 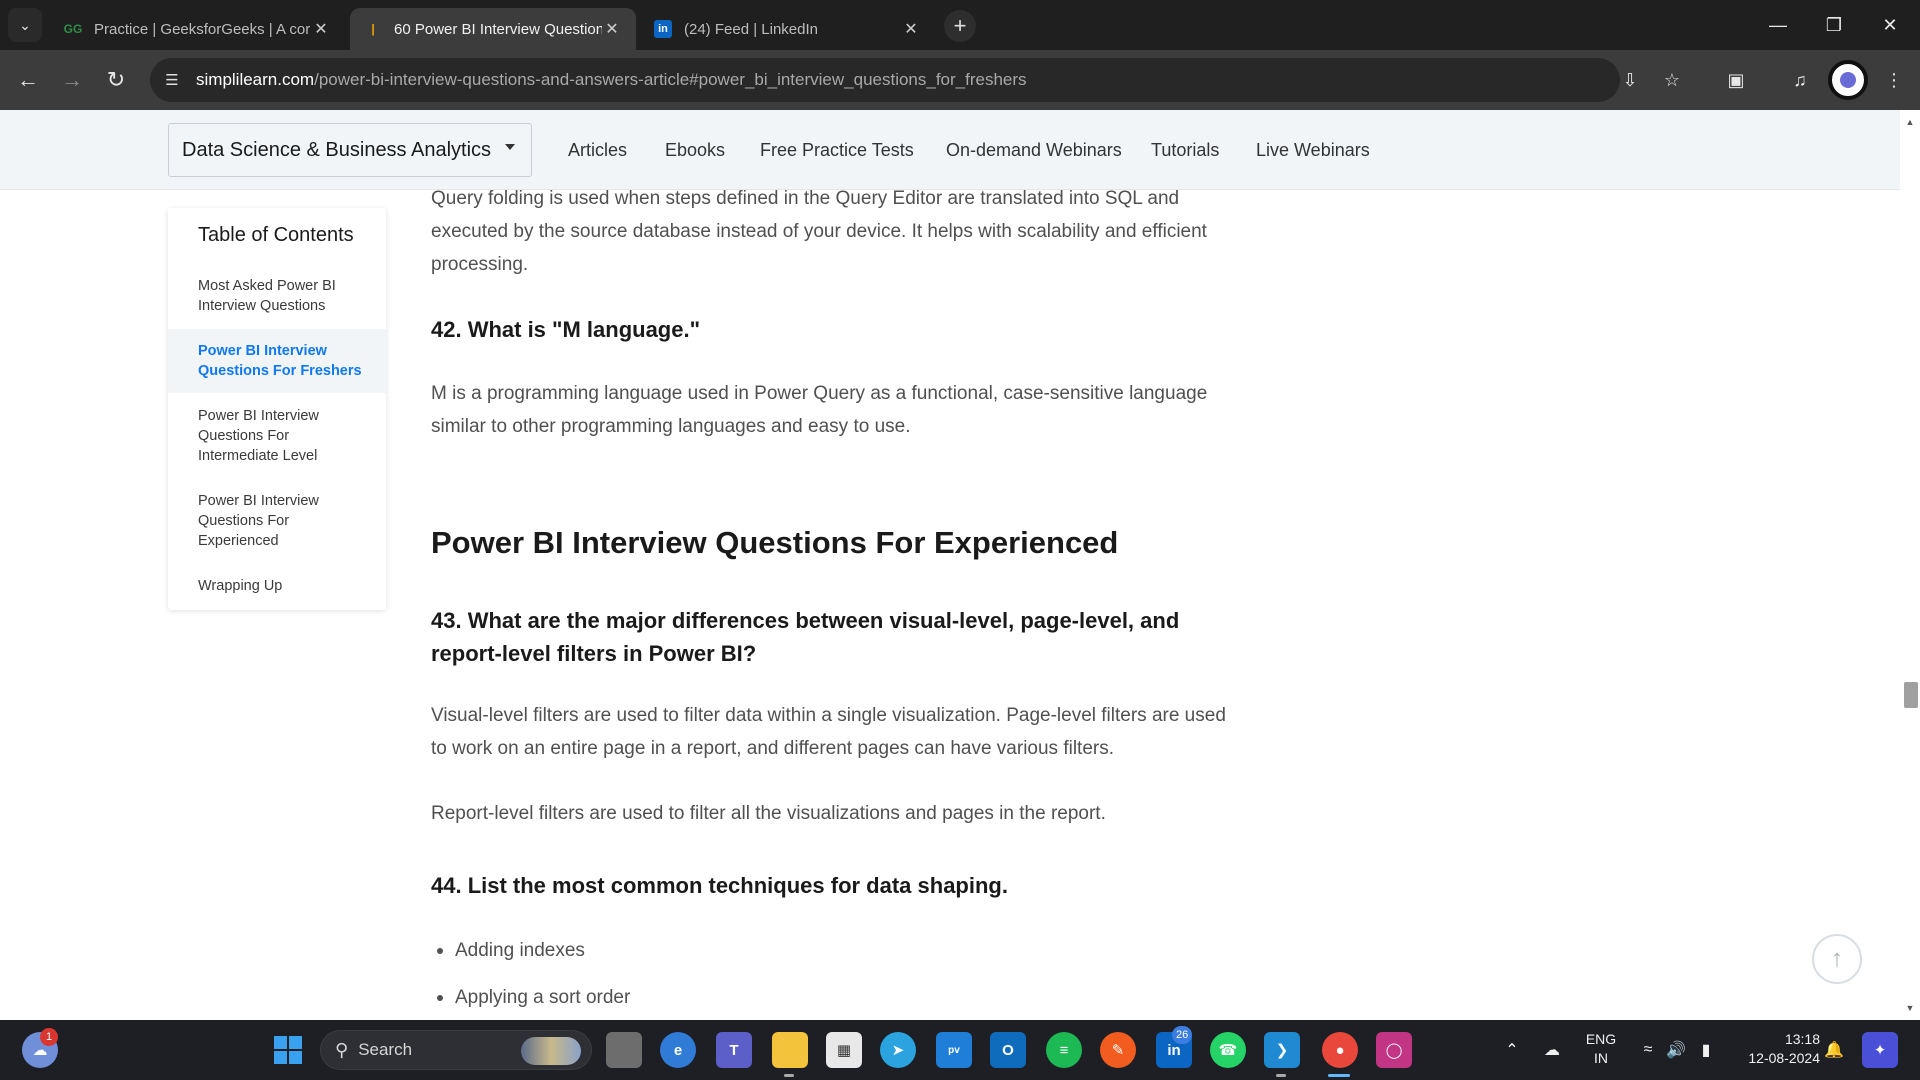 I want to click on tab-search-button: ⌄, so click(x=25, y=25).